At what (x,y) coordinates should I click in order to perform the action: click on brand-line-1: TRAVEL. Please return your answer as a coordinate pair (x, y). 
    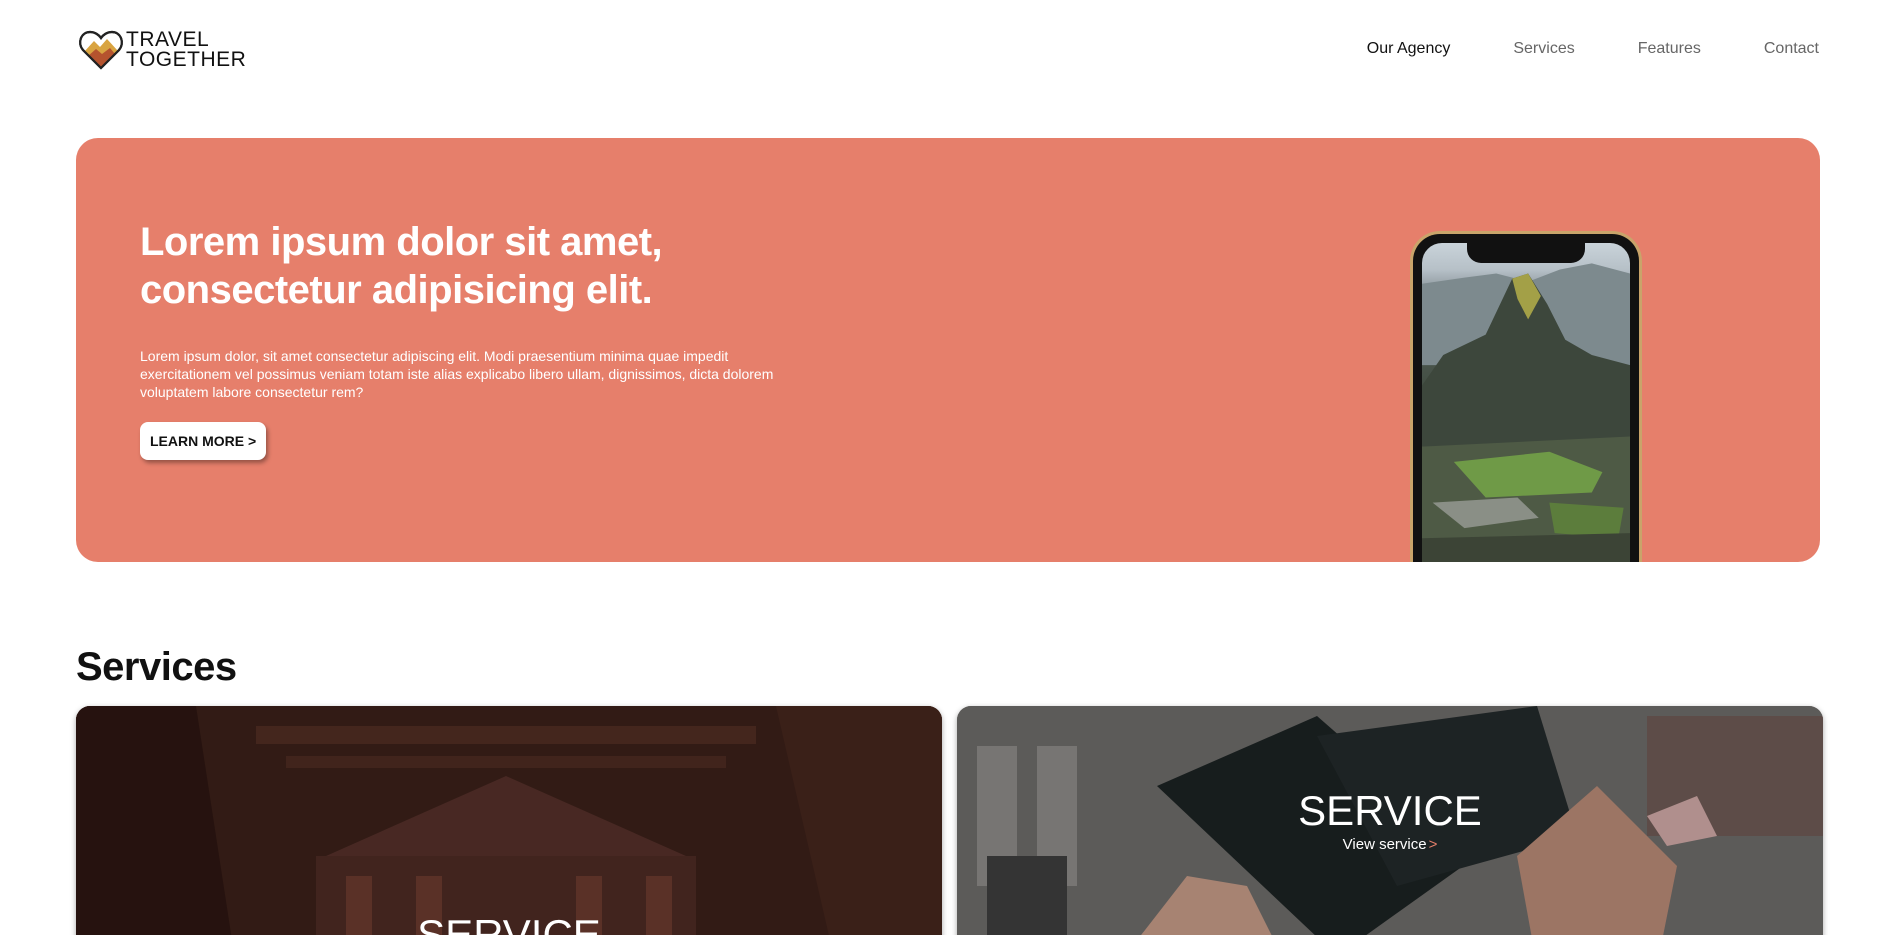
    Looking at the image, I should click on (168, 39).